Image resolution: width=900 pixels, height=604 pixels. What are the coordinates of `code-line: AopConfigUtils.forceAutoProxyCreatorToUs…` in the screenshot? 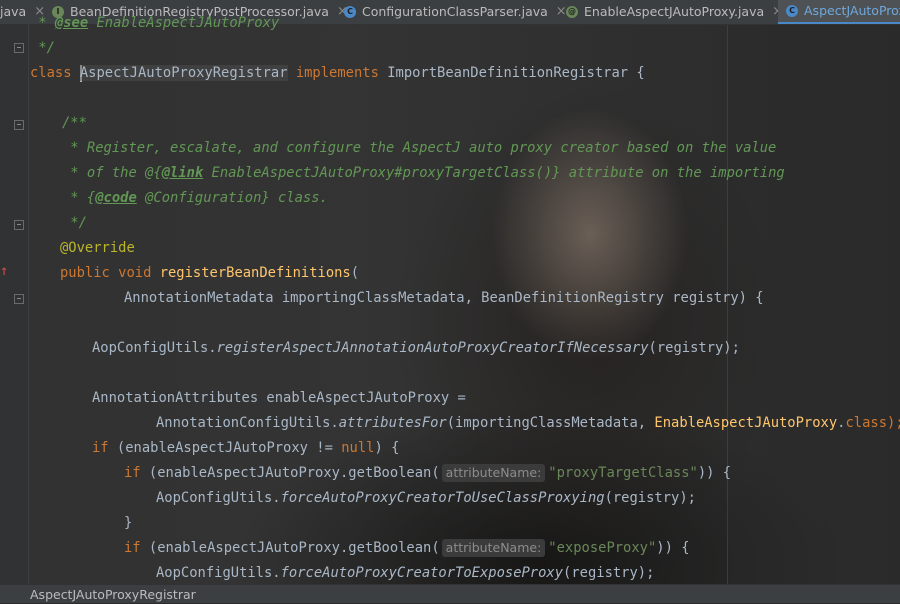 It's located at (426, 498).